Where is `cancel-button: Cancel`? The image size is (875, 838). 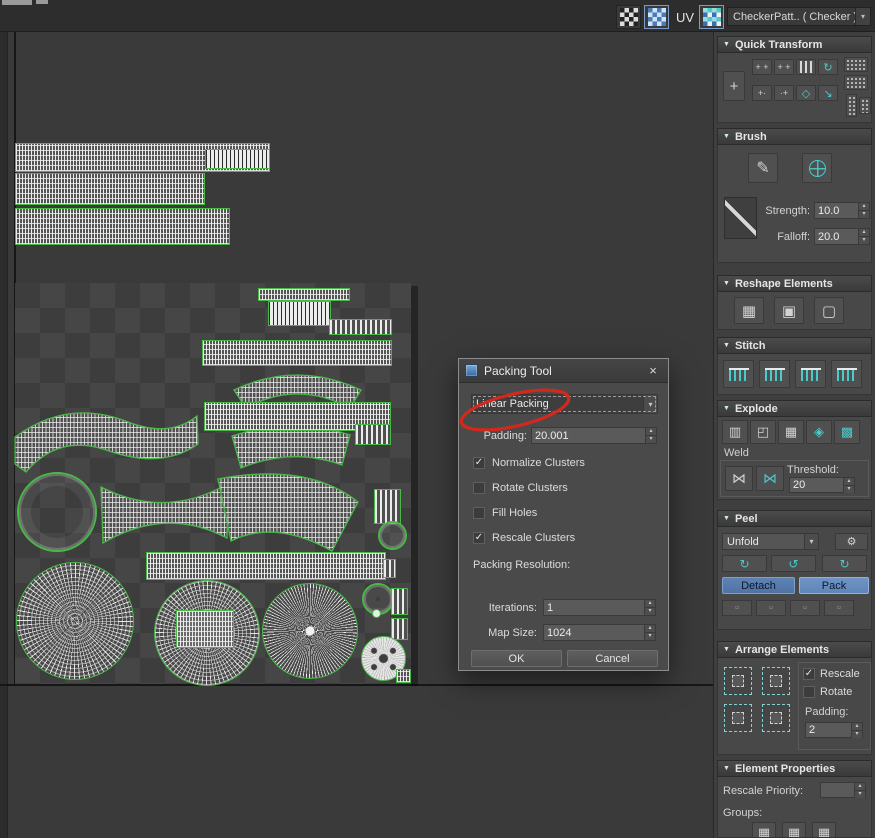
cancel-button: Cancel is located at coordinates (612, 658).